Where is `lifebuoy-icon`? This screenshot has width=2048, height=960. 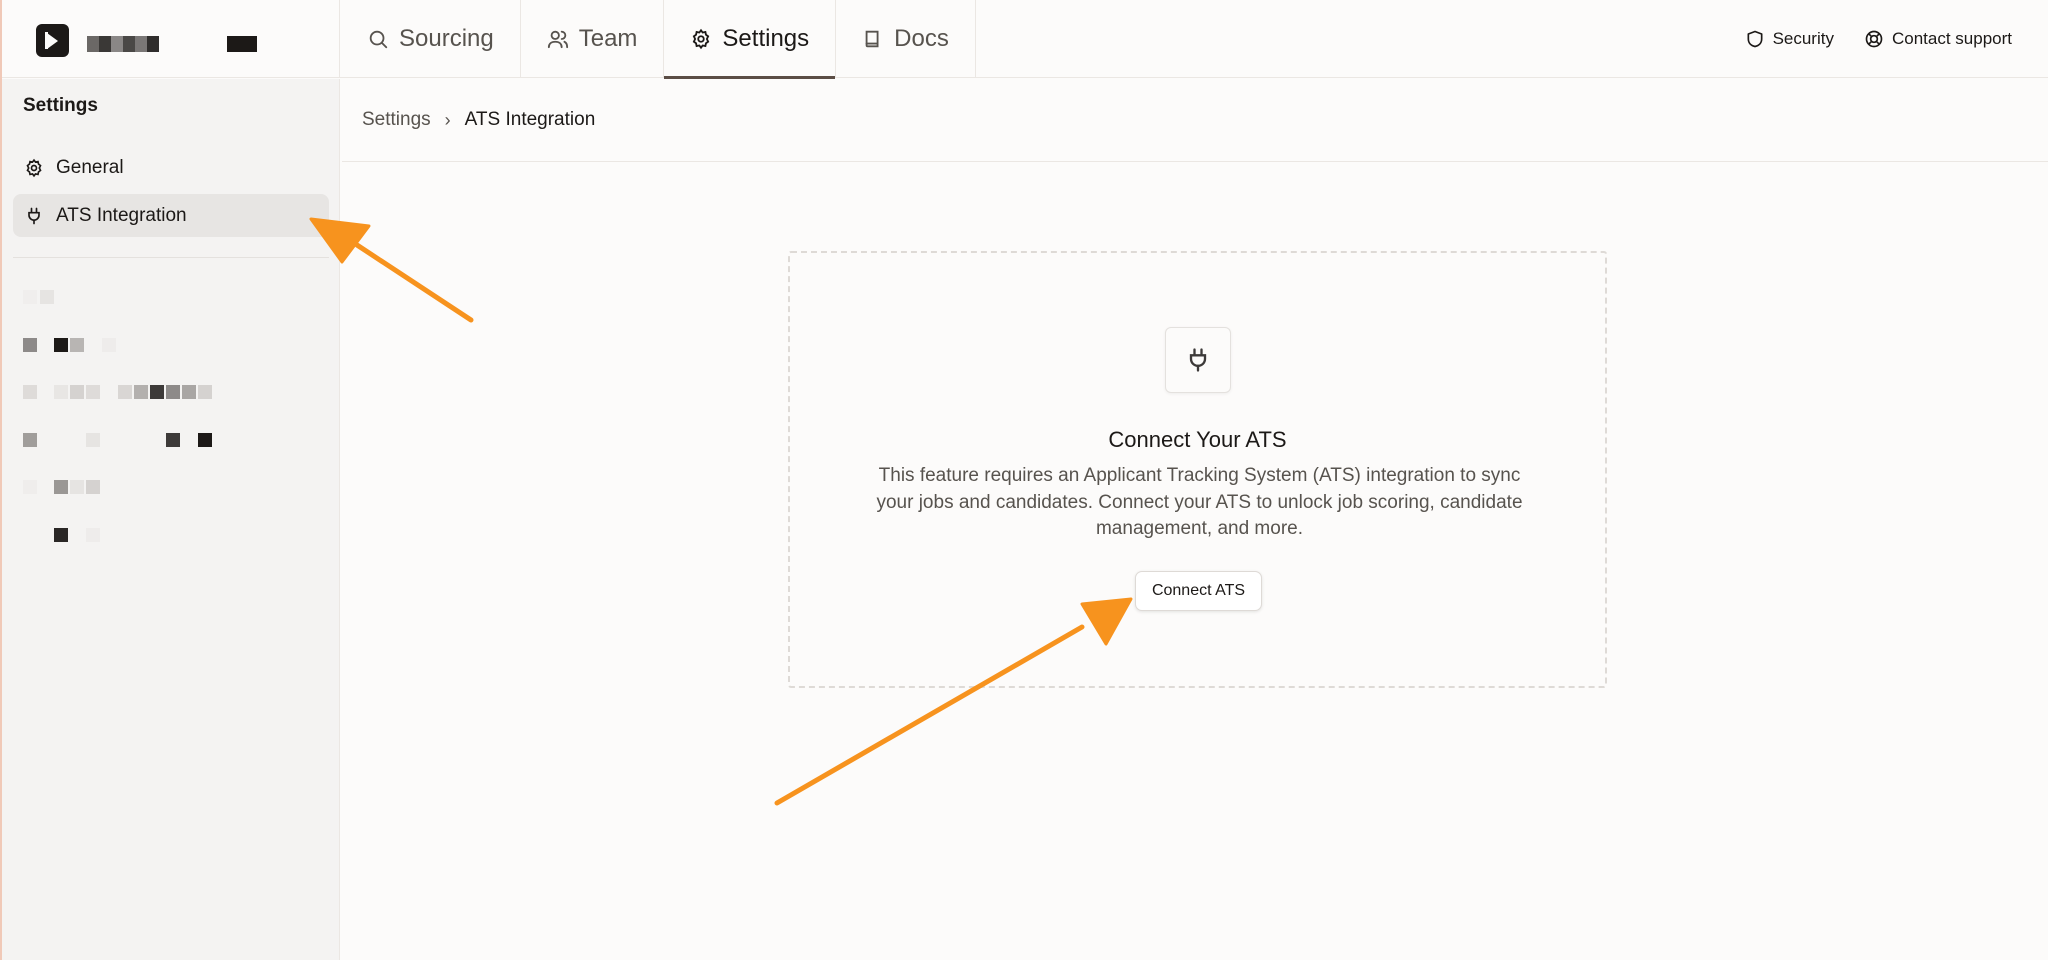 lifebuoy-icon is located at coordinates (1874, 39).